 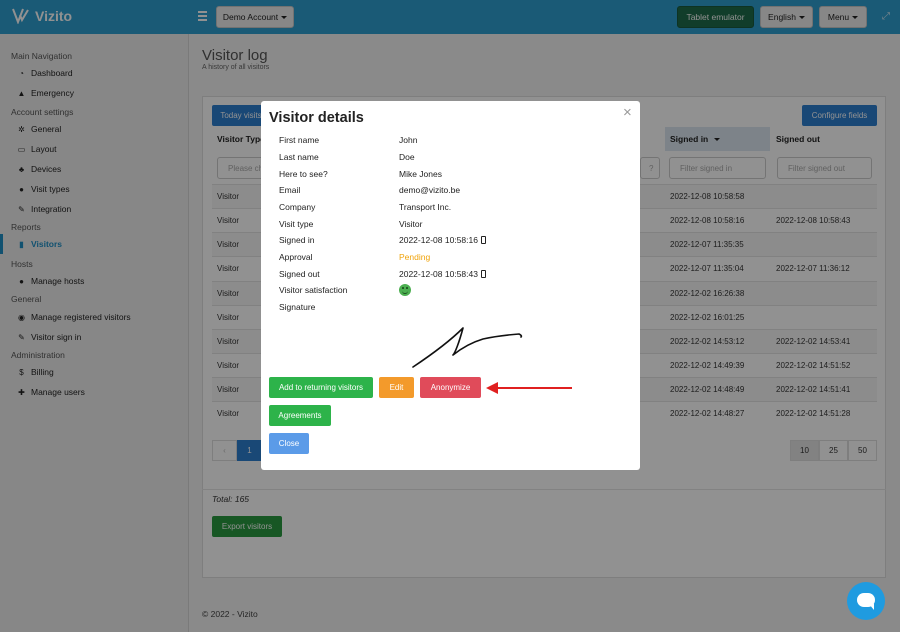 I want to click on field-value-signed-in: 2022-12-08 10:58:16, so click(x=442, y=240).